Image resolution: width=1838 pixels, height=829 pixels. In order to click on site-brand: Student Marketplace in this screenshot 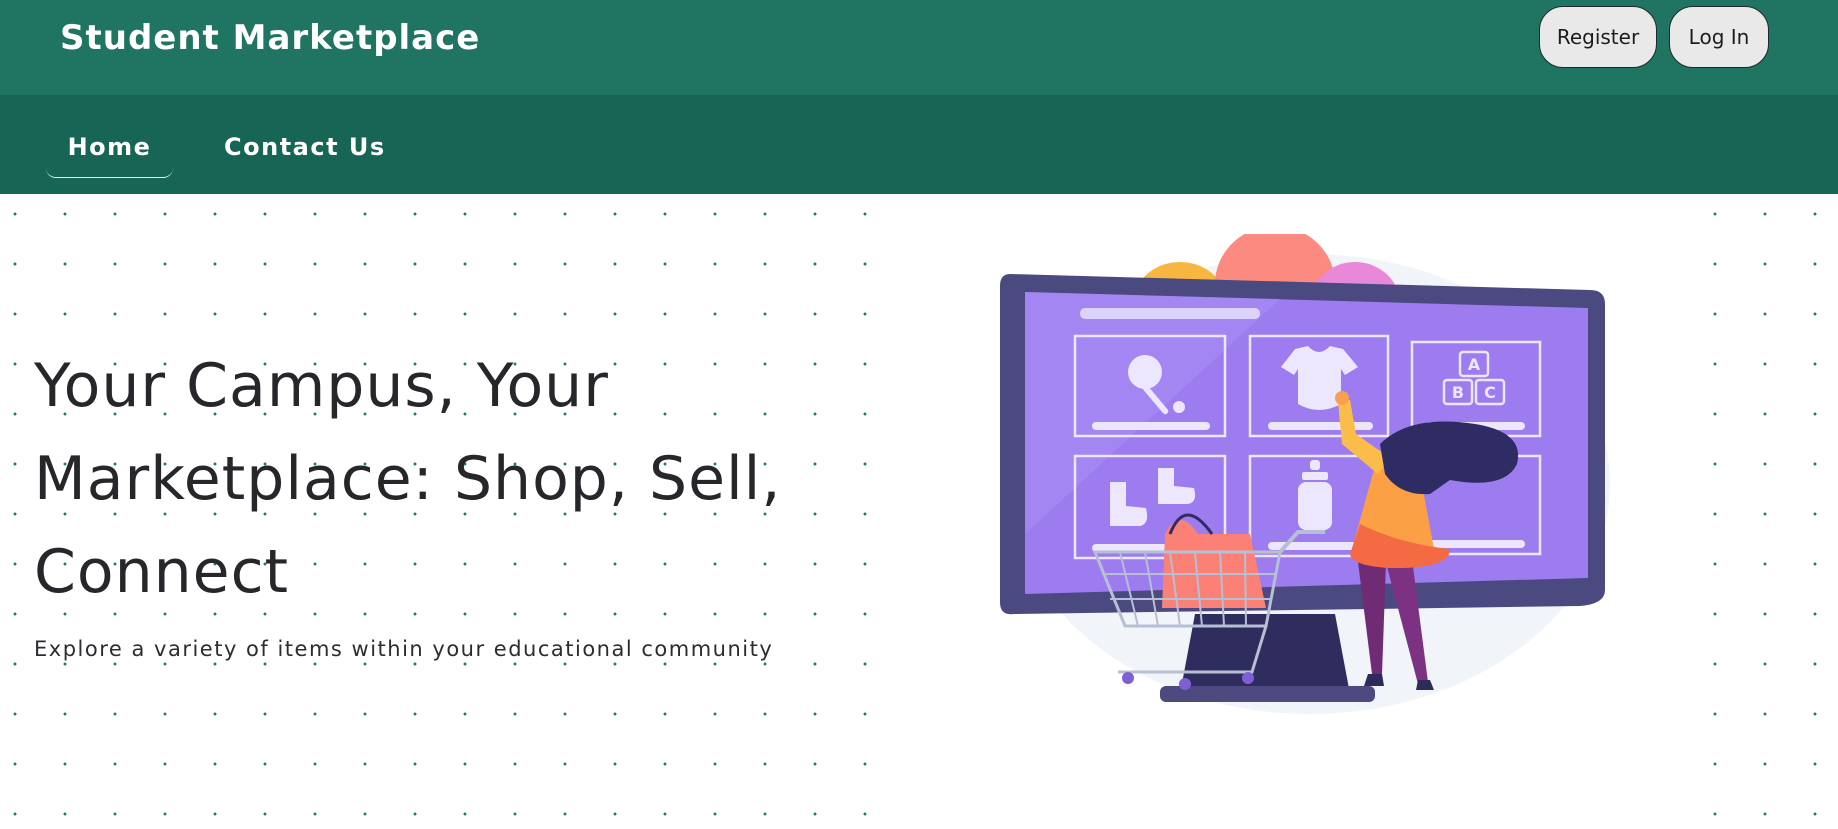, I will do `click(270, 38)`.